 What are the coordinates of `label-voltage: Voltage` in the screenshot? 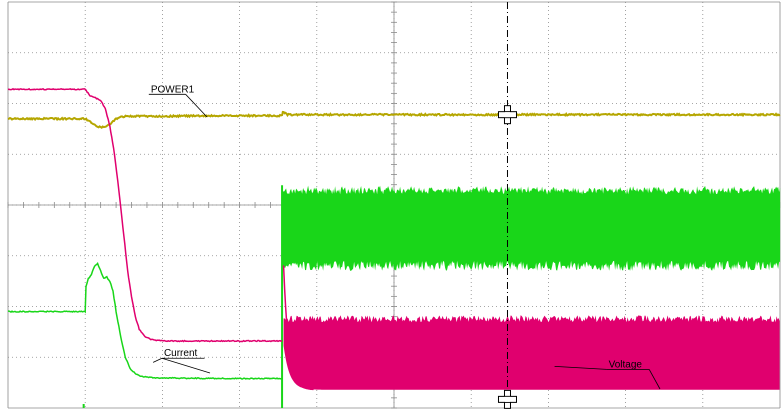 It's located at (626, 364).